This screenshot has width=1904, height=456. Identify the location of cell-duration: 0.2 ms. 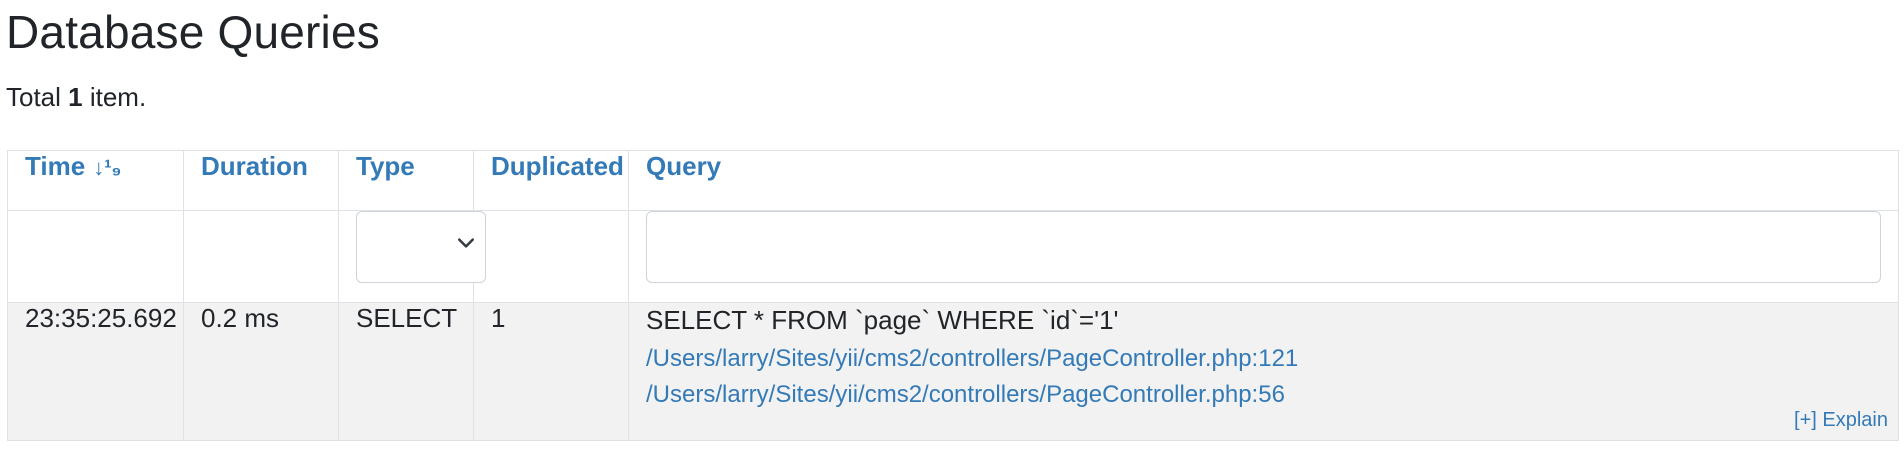
(261, 371).